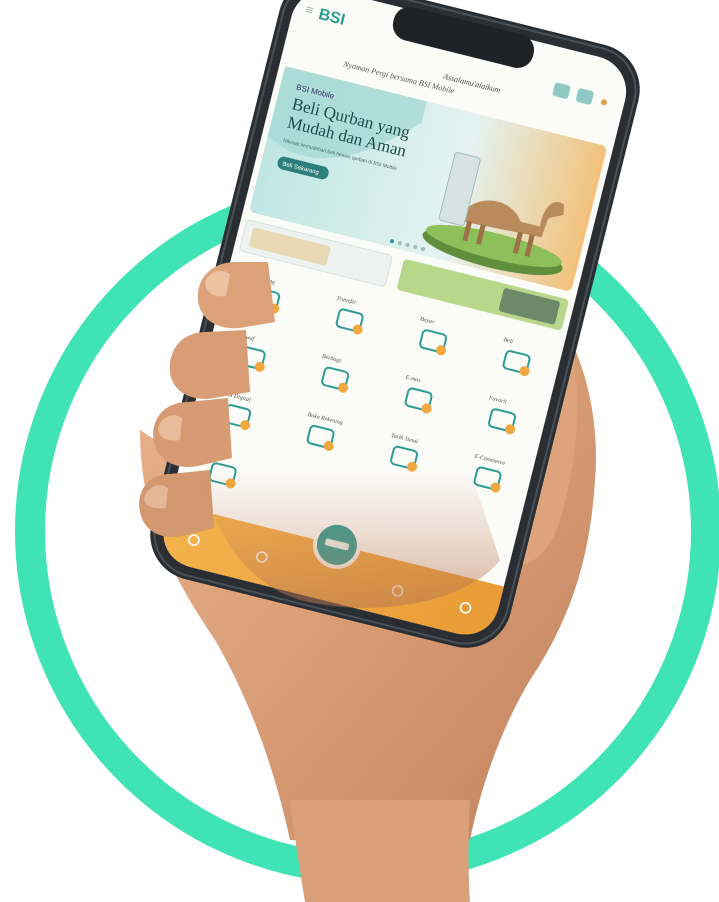 The image size is (719, 902). What do you see at coordinates (209, 364) in the screenshot?
I see `finger-middle` at bounding box center [209, 364].